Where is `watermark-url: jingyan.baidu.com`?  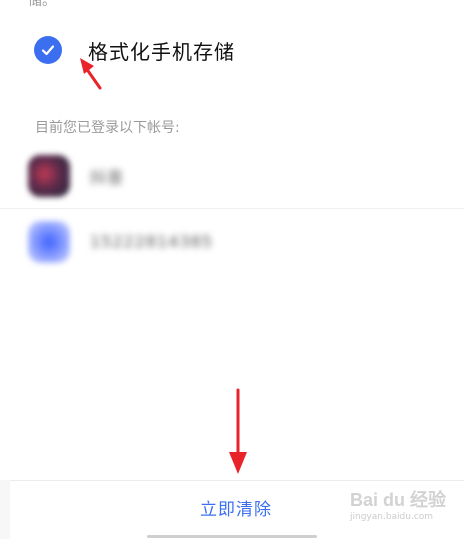
watermark-url: jingyan.baidu.com is located at coordinates (392, 517).